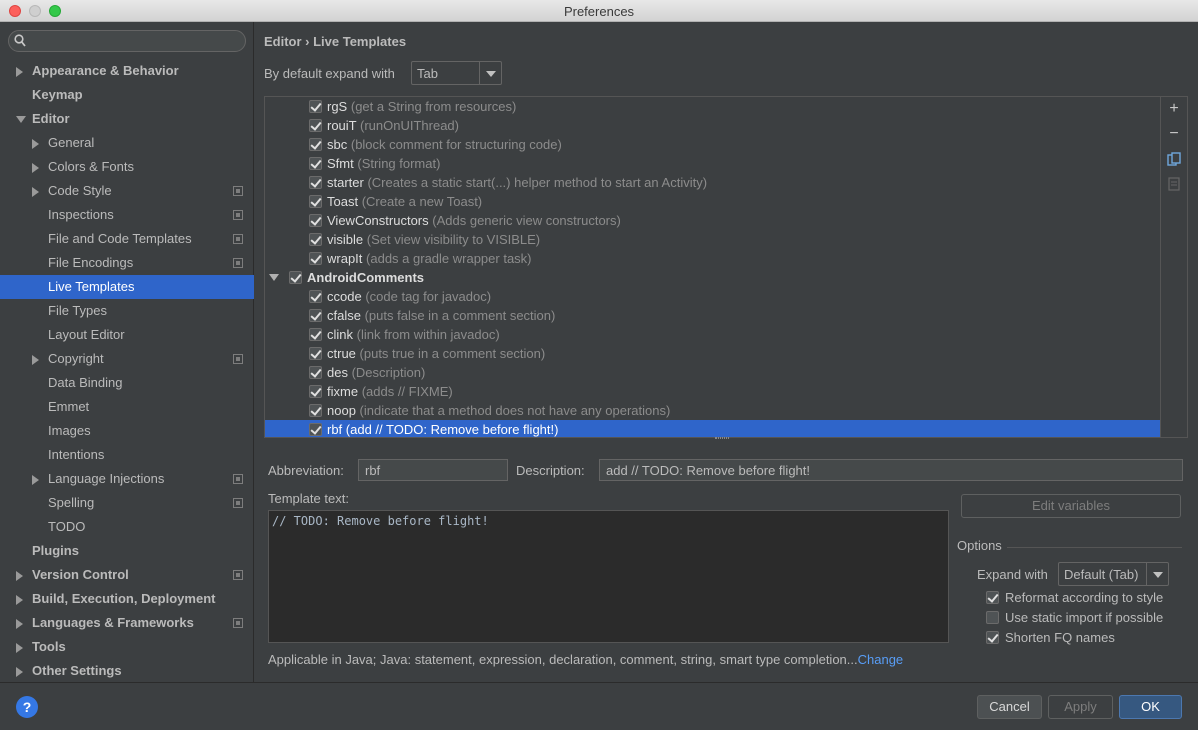  What do you see at coordinates (713, 258) in the screenshot?
I see `template-row: wrapIt (adds a gradle wrapper task)` at bounding box center [713, 258].